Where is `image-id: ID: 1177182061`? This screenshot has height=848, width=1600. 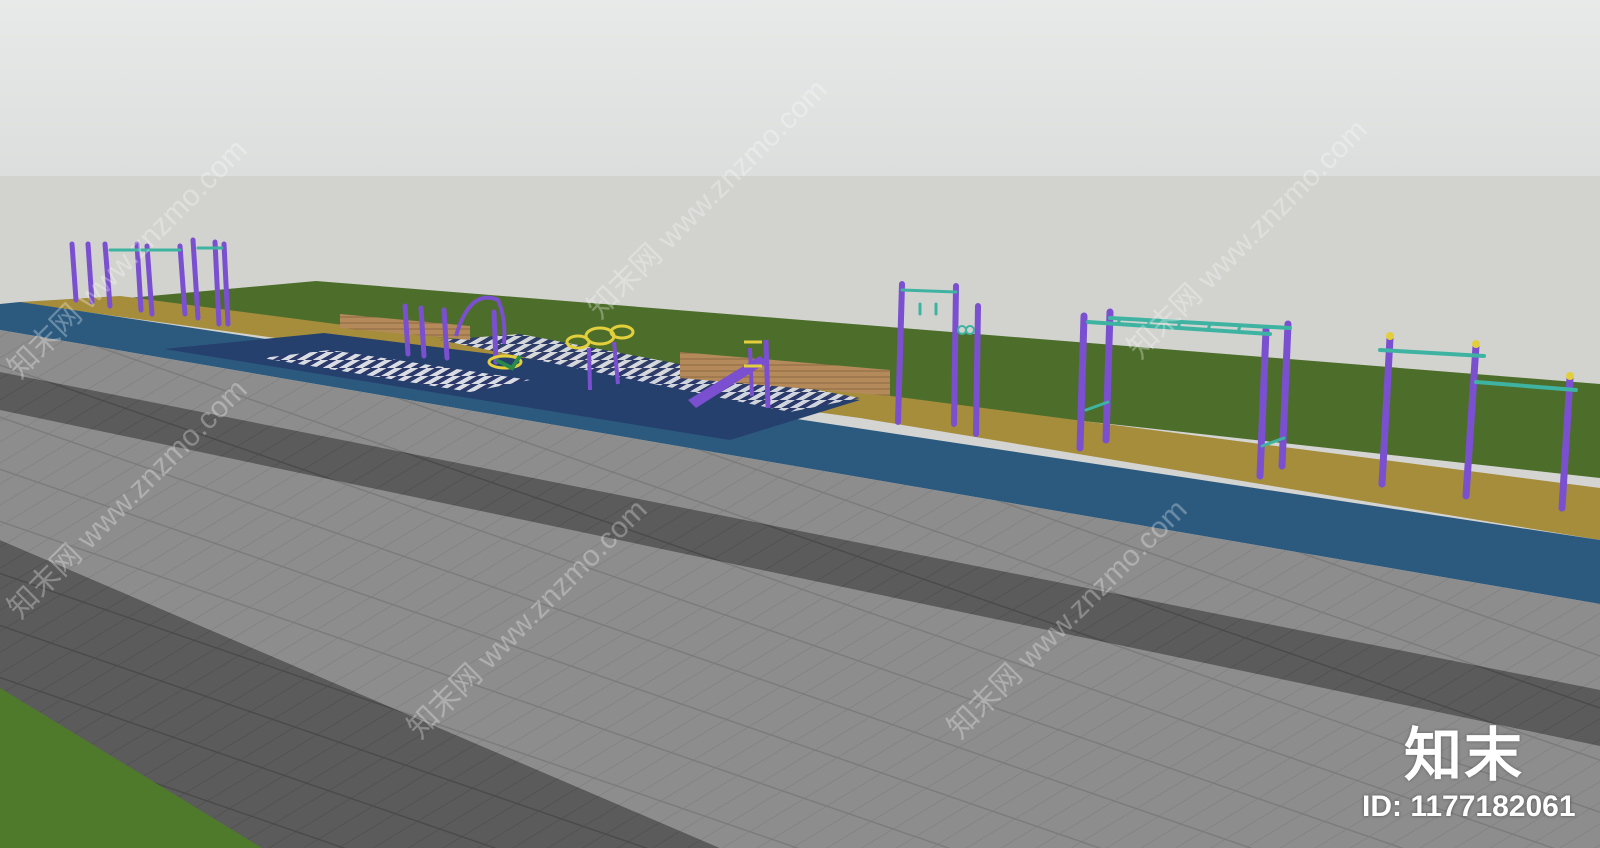
image-id: ID: 1177182061 is located at coordinates (1469, 807).